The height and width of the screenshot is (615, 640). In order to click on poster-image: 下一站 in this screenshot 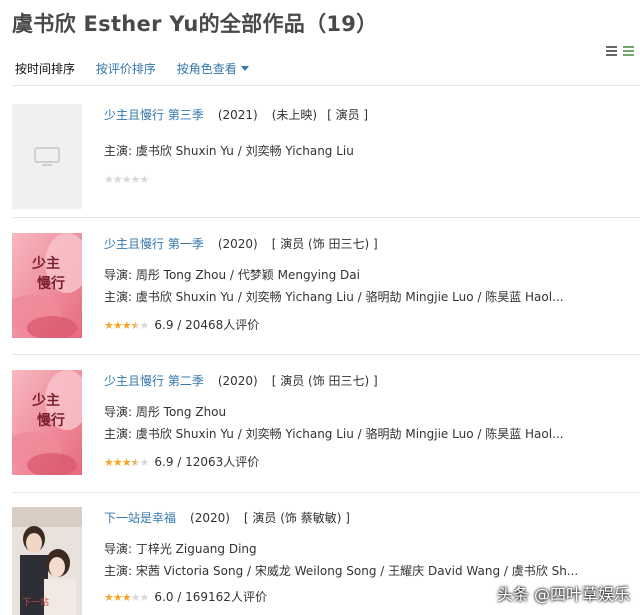, I will do `click(47, 561)`.